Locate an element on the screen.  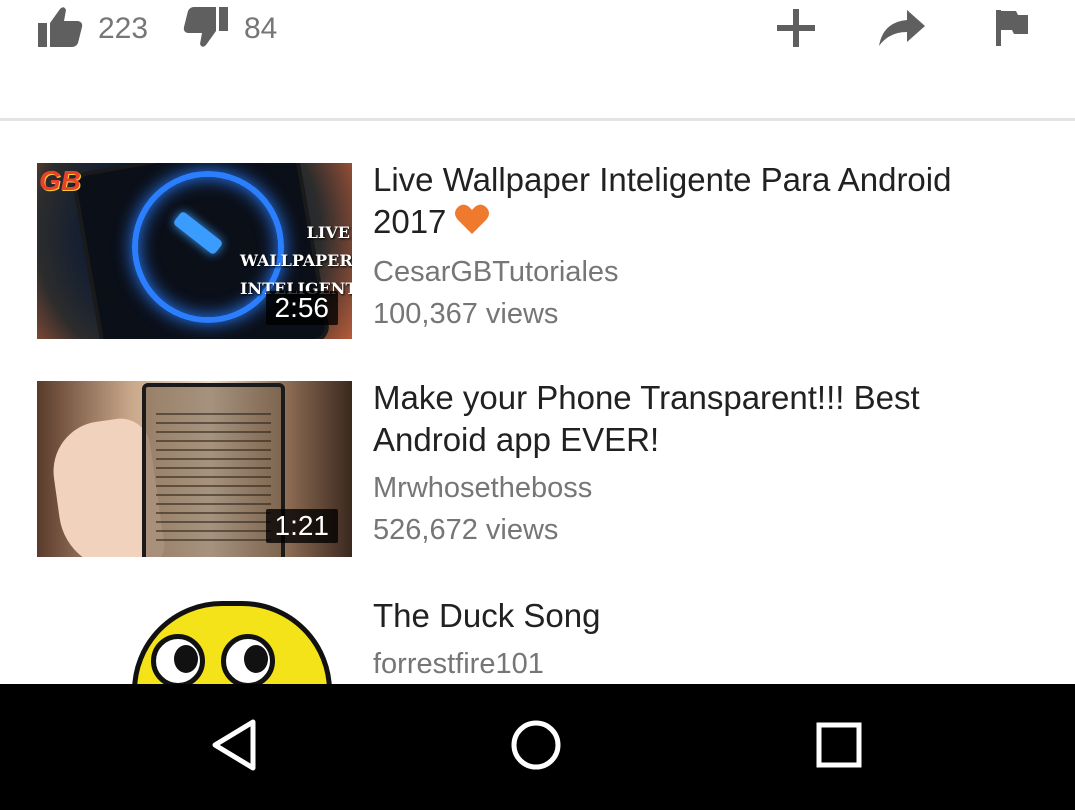
view-count: 526,672 views is located at coordinates (466, 530).